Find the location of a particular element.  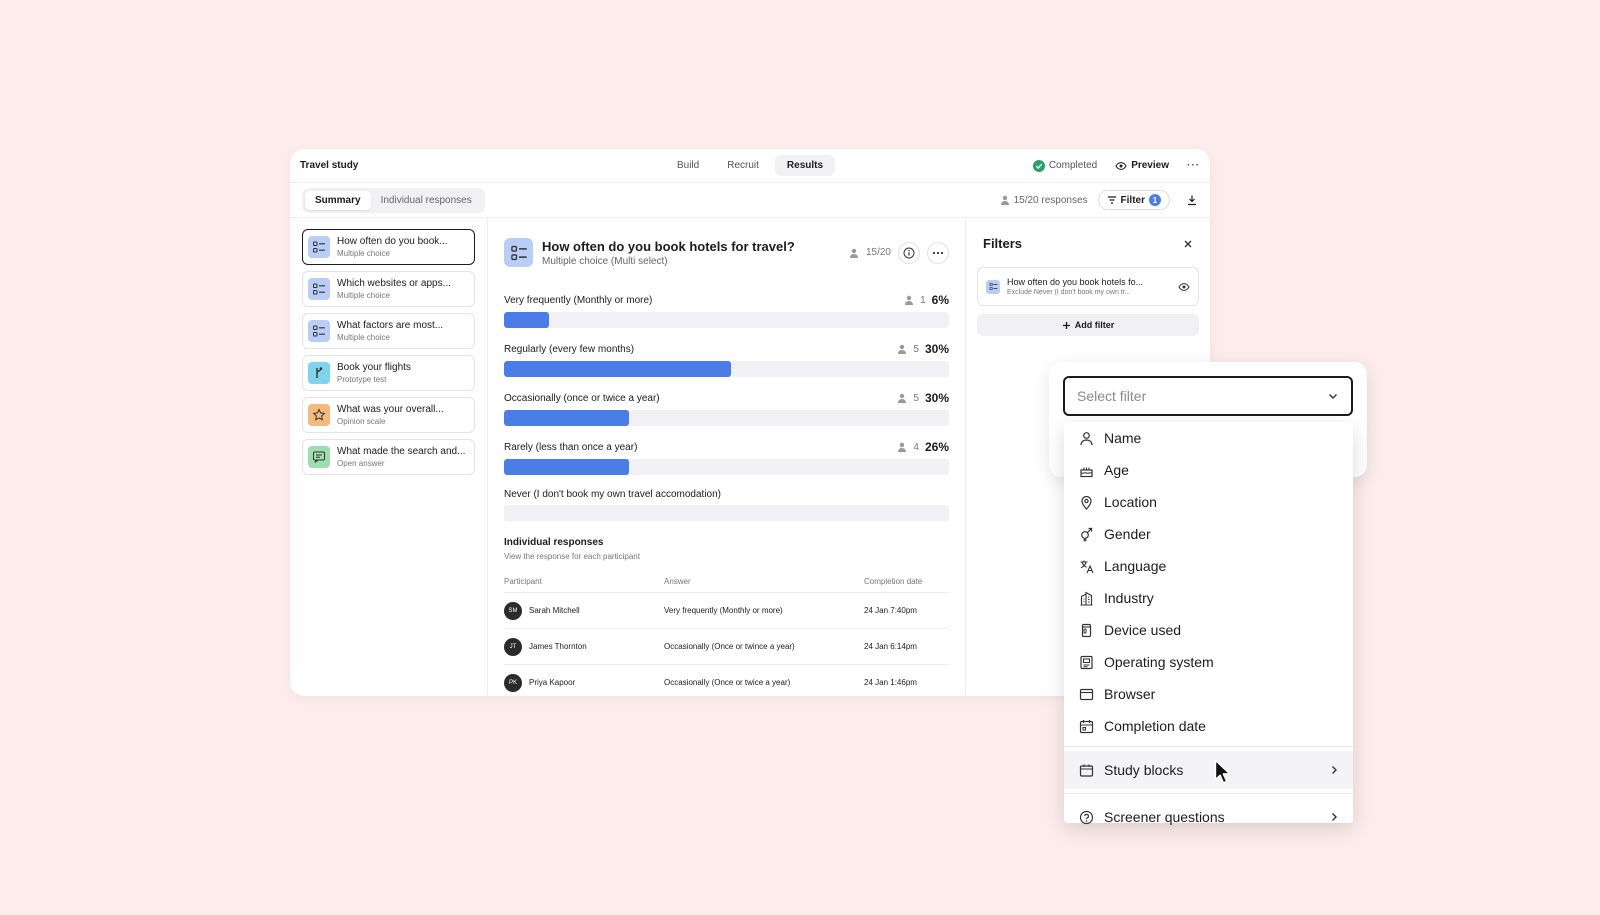

menu-item-completion-date: Completion date is located at coordinates (1208, 726).